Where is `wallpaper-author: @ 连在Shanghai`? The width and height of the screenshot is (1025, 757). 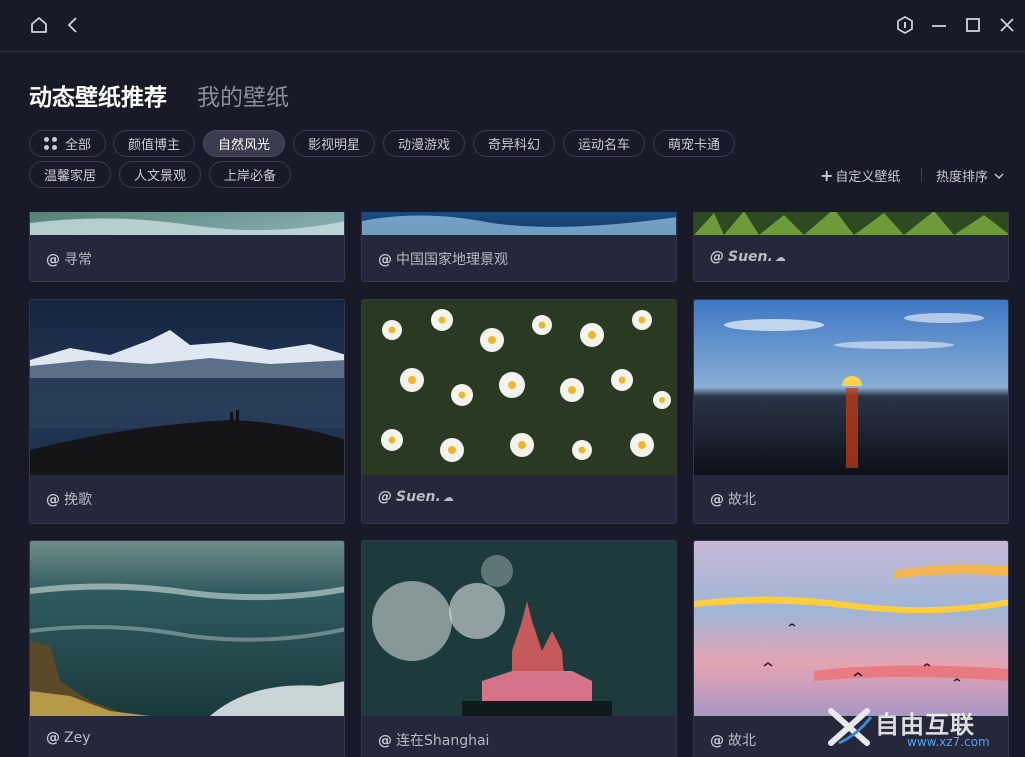 wallpaper-author: @ 连在Shanghai is located at coordinates (434, 741).